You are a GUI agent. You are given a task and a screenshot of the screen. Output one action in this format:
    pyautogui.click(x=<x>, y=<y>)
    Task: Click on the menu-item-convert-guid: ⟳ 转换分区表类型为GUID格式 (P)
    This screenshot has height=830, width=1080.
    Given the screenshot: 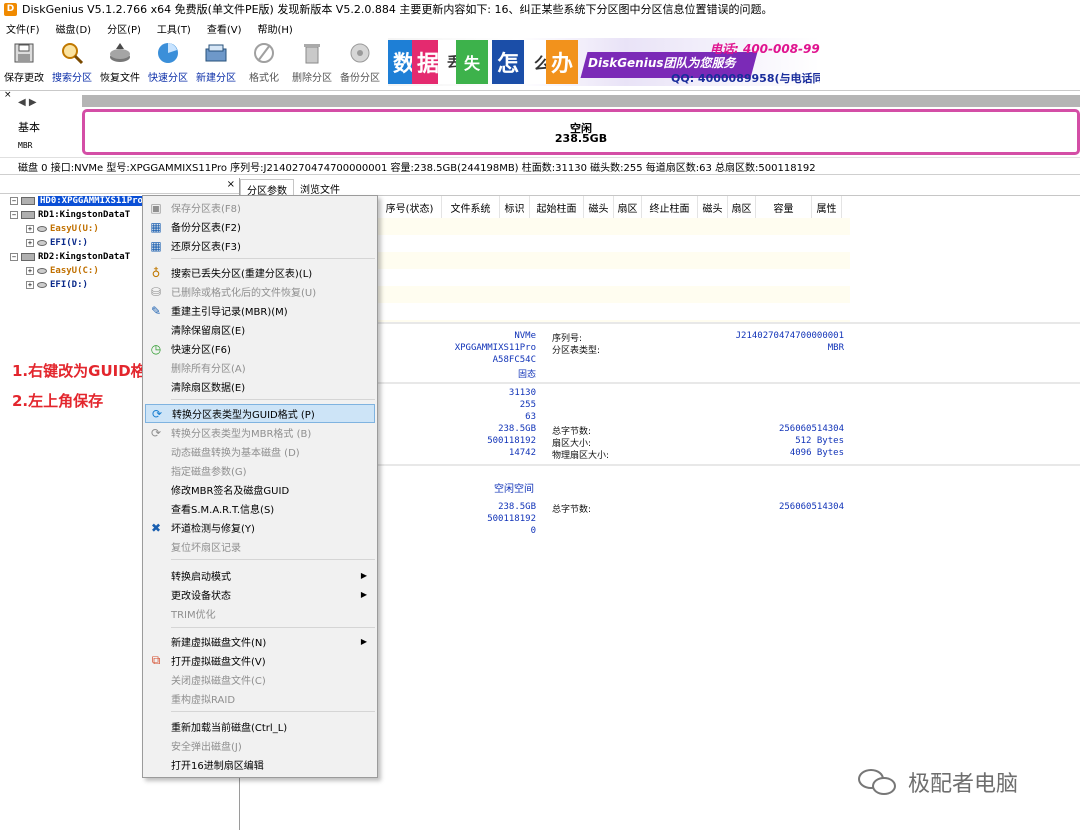 What is the action you would take?
    pyautogui.click(x=260, y=413)
    